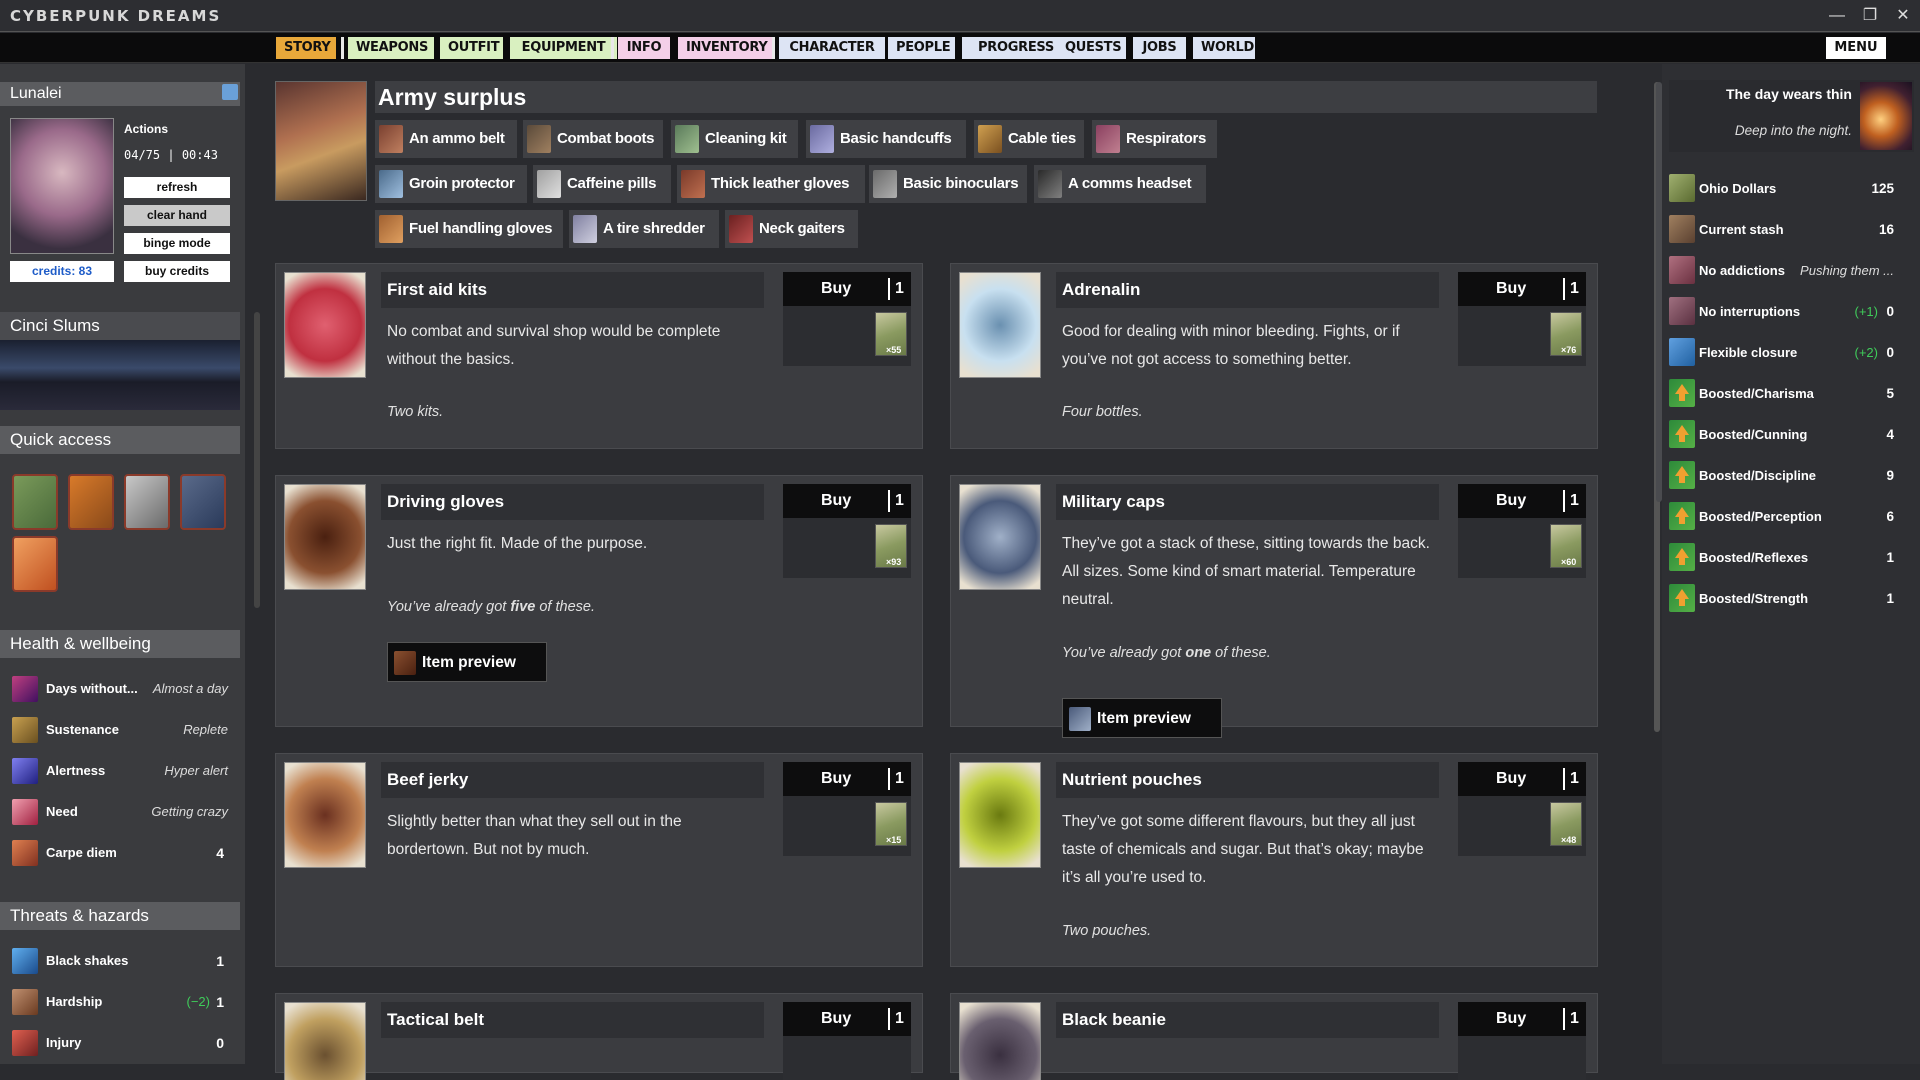  I want to click on tag-chip: Basic binoculars, so click(948, 184).